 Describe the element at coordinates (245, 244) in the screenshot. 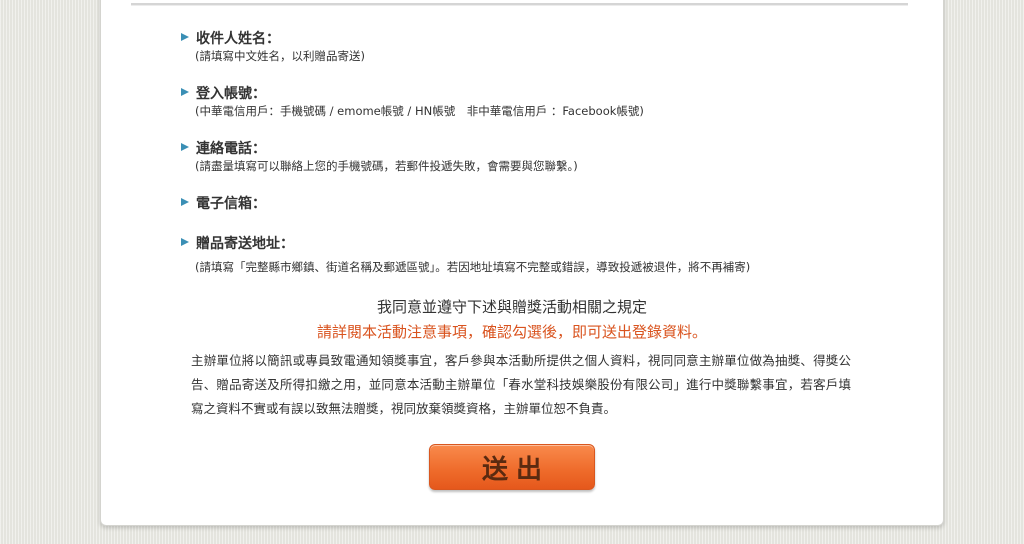

I see `field-label: 贈品寄送地址：` at that location.